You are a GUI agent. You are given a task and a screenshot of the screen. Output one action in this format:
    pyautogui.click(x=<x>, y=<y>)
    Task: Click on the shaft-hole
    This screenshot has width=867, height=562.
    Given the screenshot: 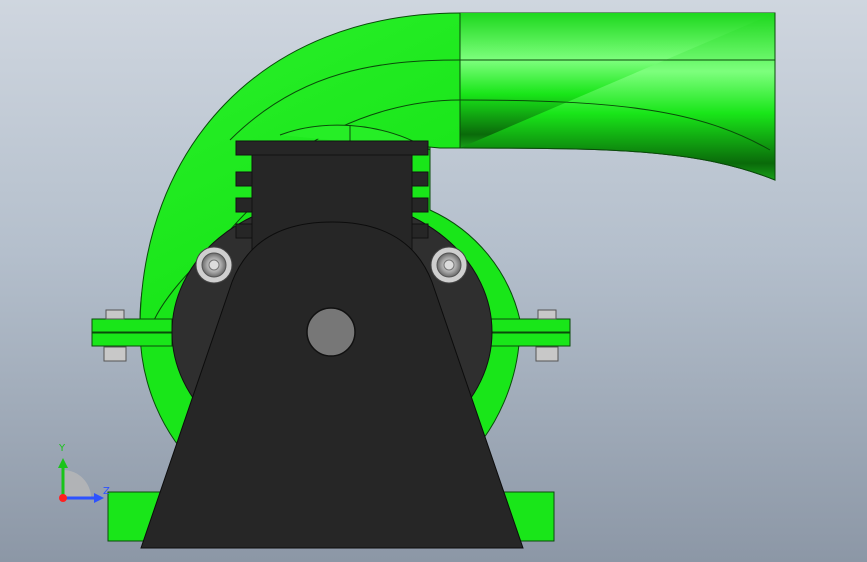 What is the action you would take?
    pyautogui.click(x=331, y=332)
    